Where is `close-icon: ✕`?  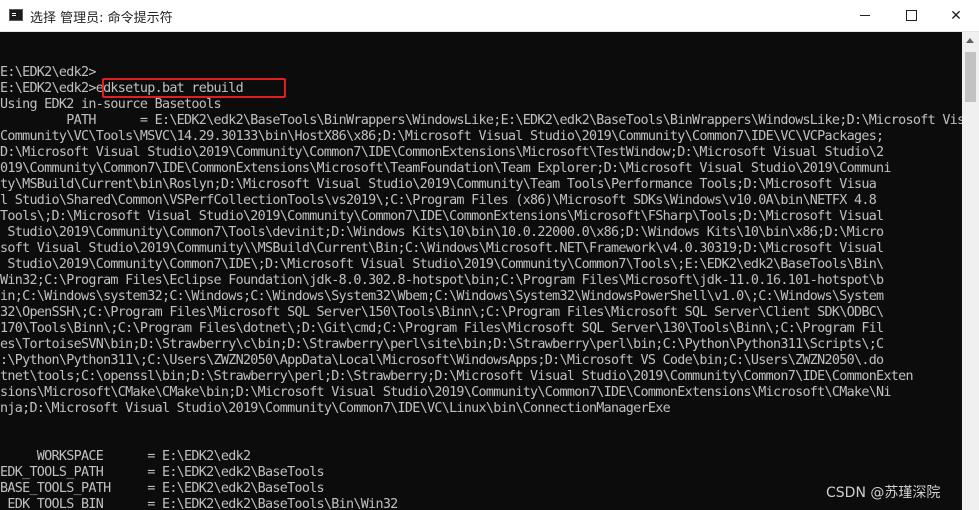
close-icon: ✕ is located at coordinates (956, 15).